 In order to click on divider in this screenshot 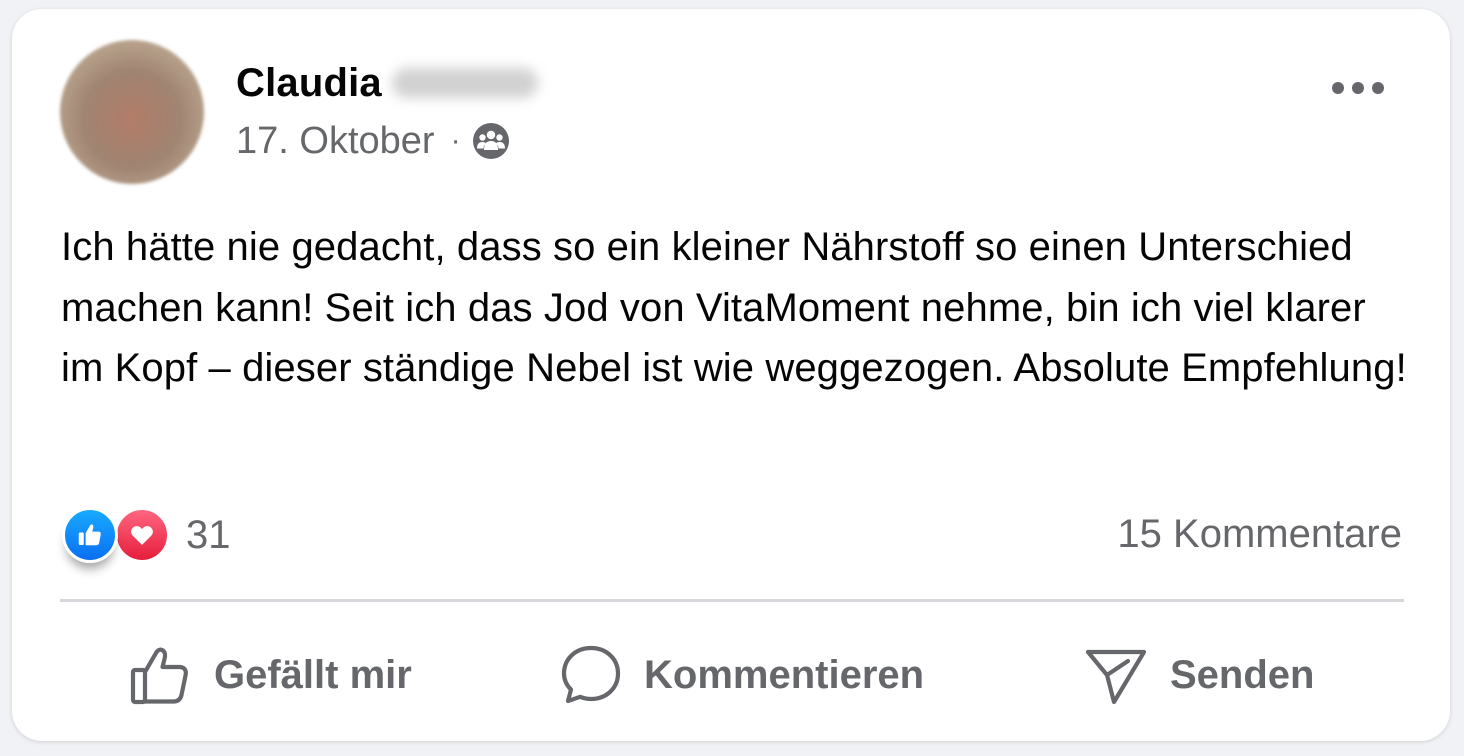, I will do `click(732, 600)`.